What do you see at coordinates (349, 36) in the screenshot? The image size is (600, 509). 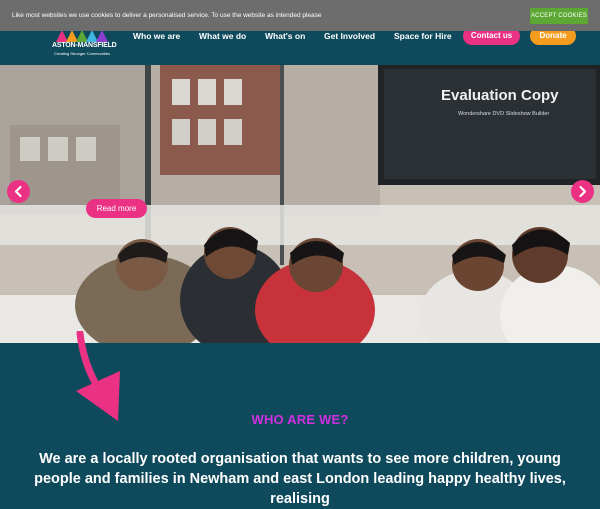 I see `nav-get-involved: Get Involved` at bounding box center [349, 36].